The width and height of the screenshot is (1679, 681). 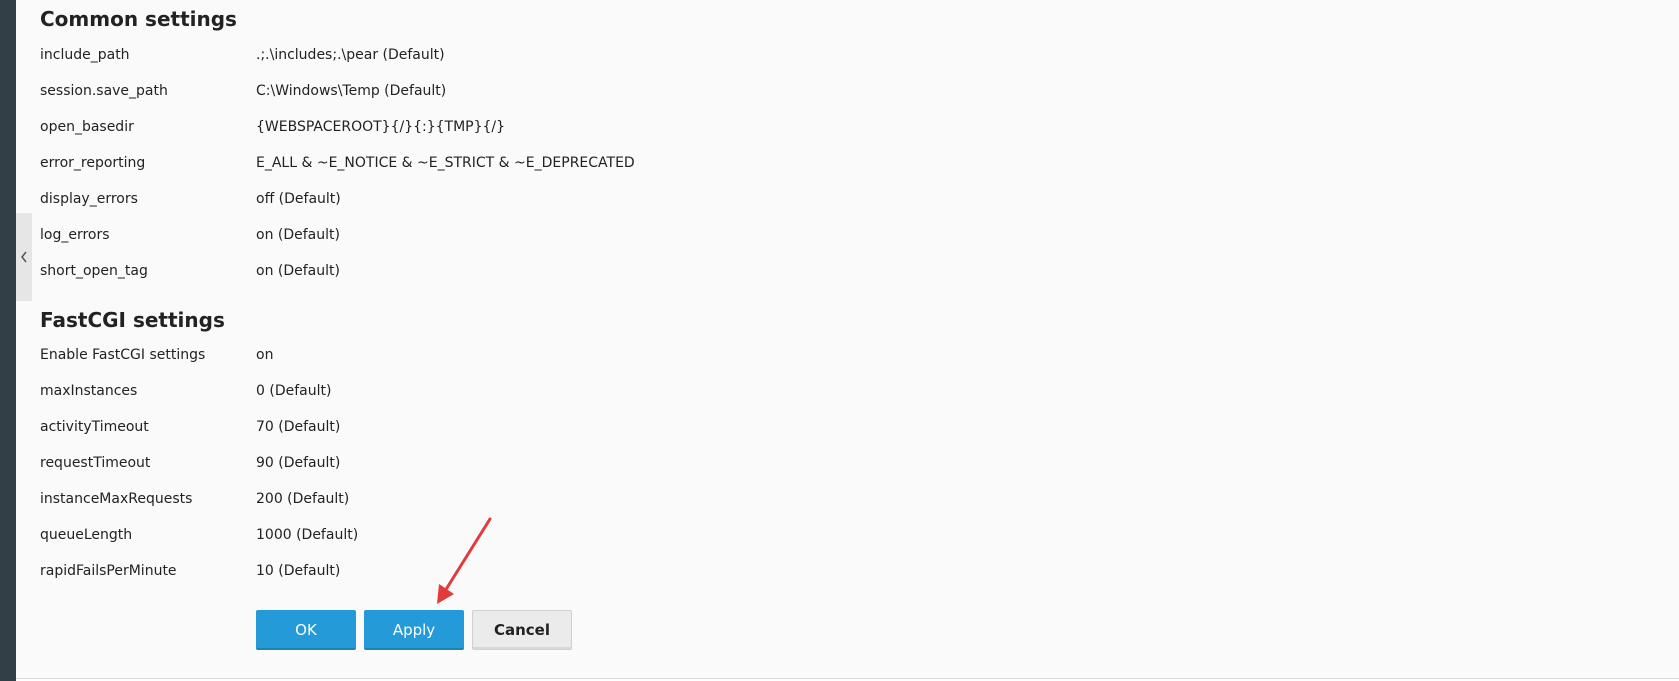 I want to click on setting-label: include_path, so click(x=85, y=55).